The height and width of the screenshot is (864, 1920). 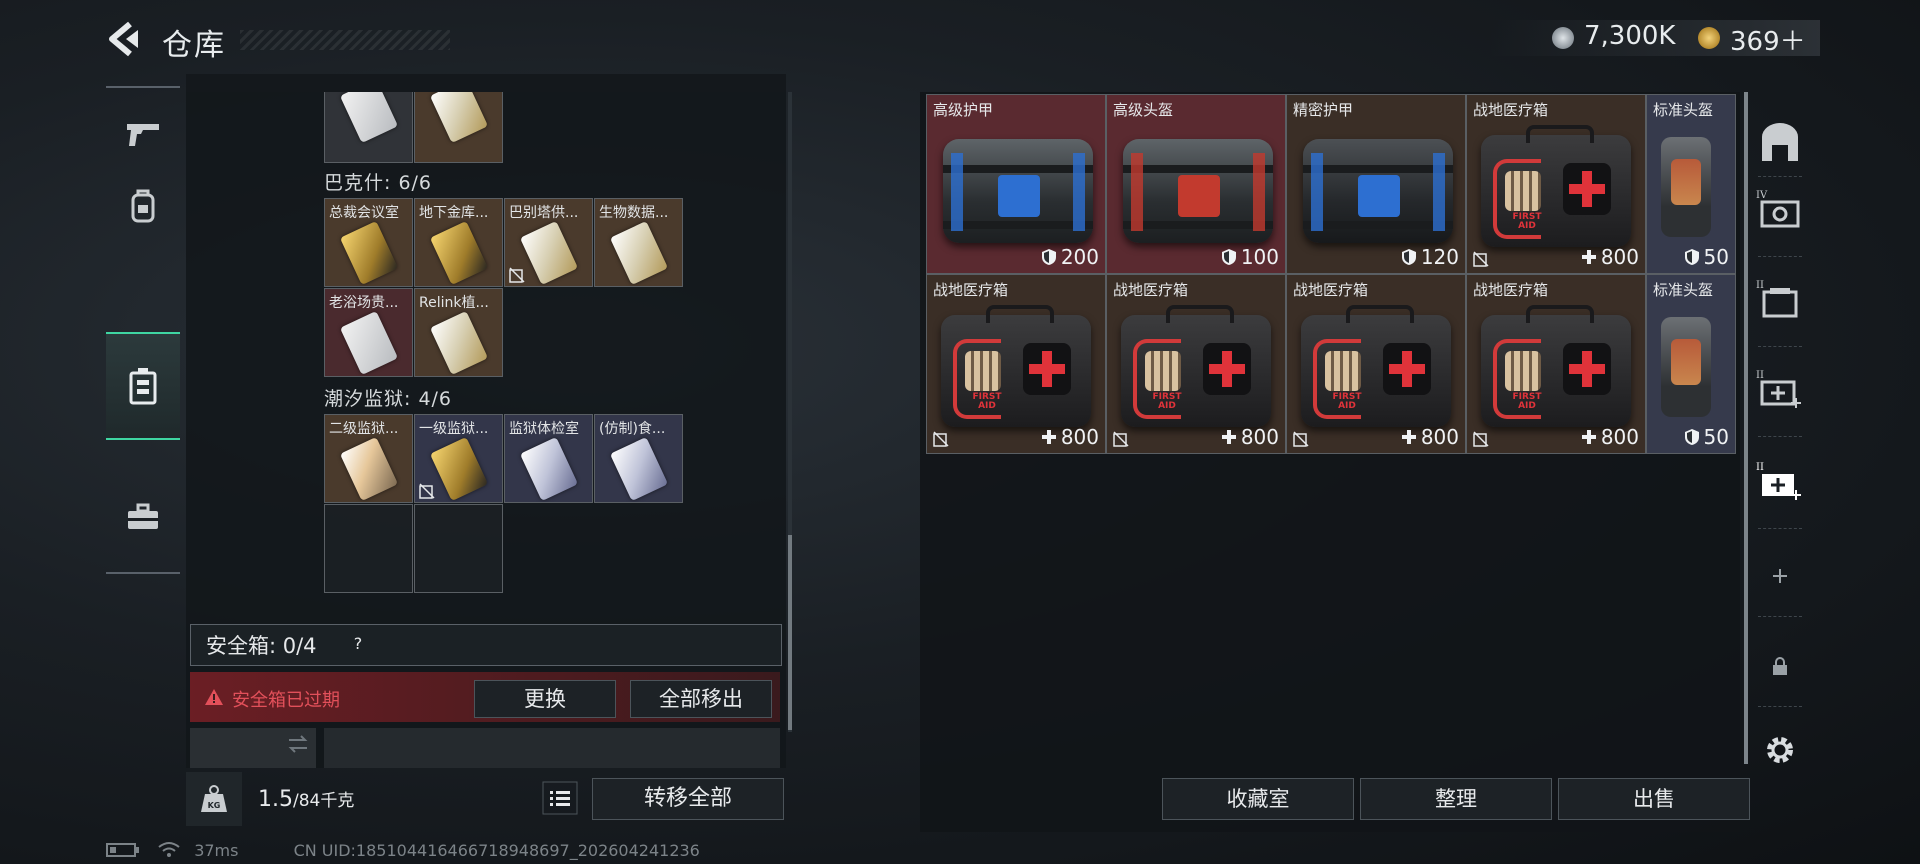 What do you see at coordinates (1780, 208) in the screenshot?
I see `storage-tab-4: IV` at bounding box center [1780, 208].